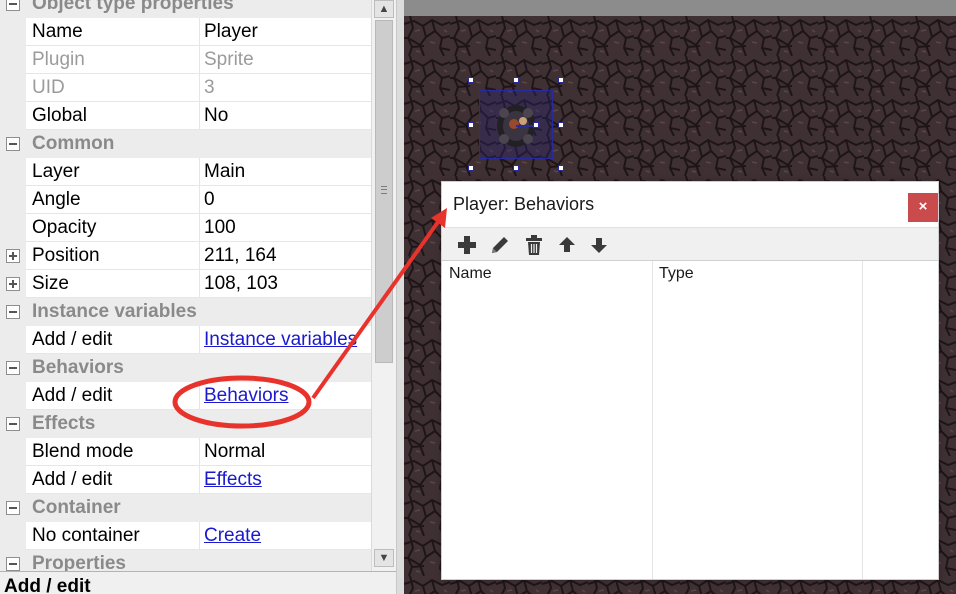 The height and width of the screenshot is (594, 956). What do you see at coordinates (467, 245) in the screenshot?
I see `add-behavior-icon` at bounding box center [467, 245].